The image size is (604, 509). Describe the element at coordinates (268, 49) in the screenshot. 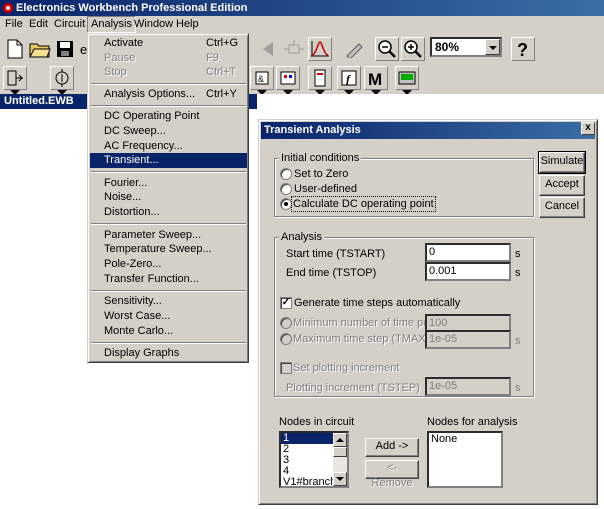

I see `rotate-icon` at that location.